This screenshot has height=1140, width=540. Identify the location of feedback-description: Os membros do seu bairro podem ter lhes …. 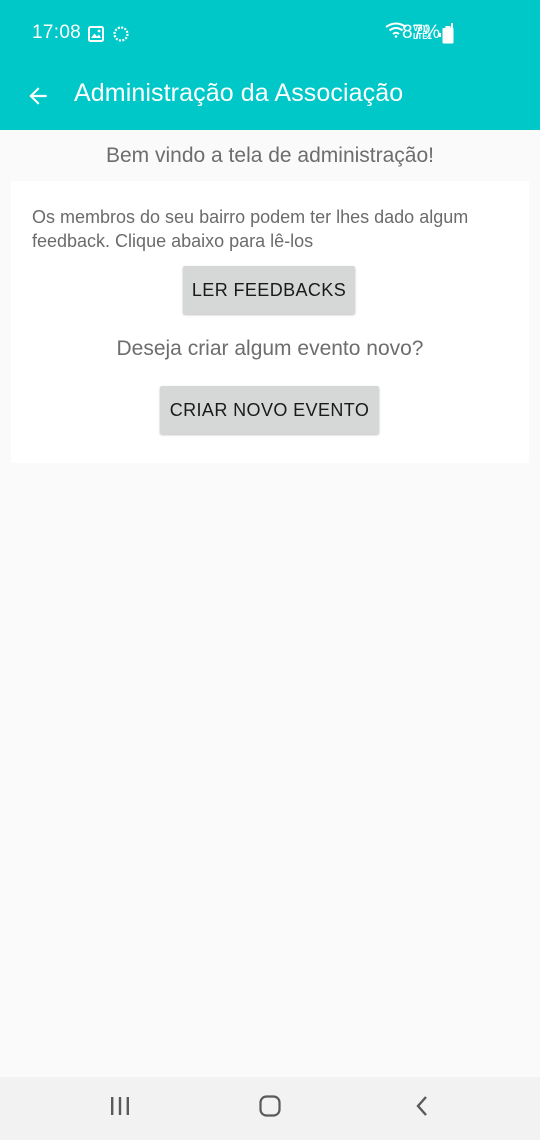
(250, 229).